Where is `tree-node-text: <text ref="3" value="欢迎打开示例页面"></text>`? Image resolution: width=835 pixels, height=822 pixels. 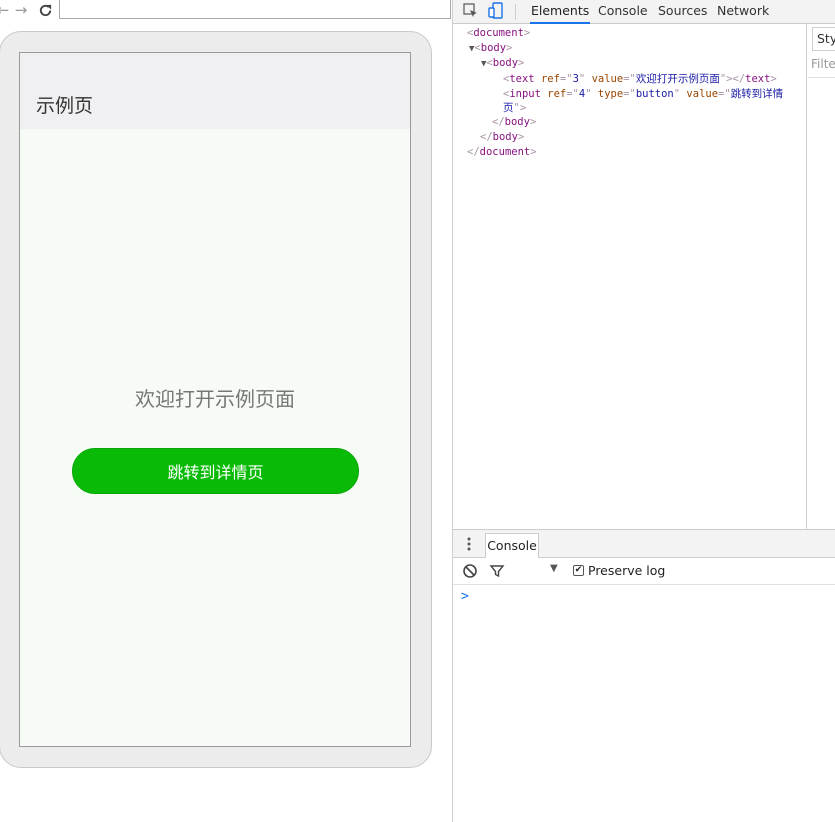 tree-node-text: <text ref="3" value="欢迎打开示例页面"></text> is located at coordinates (640, 79).